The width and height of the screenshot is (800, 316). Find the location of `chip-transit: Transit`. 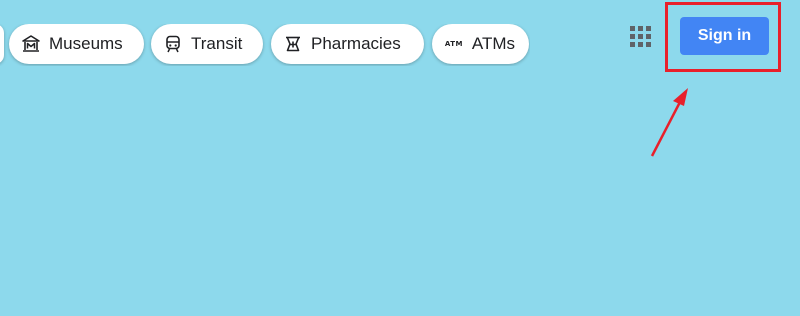

chip-transit: Transit is located at coordinates (207, 44).